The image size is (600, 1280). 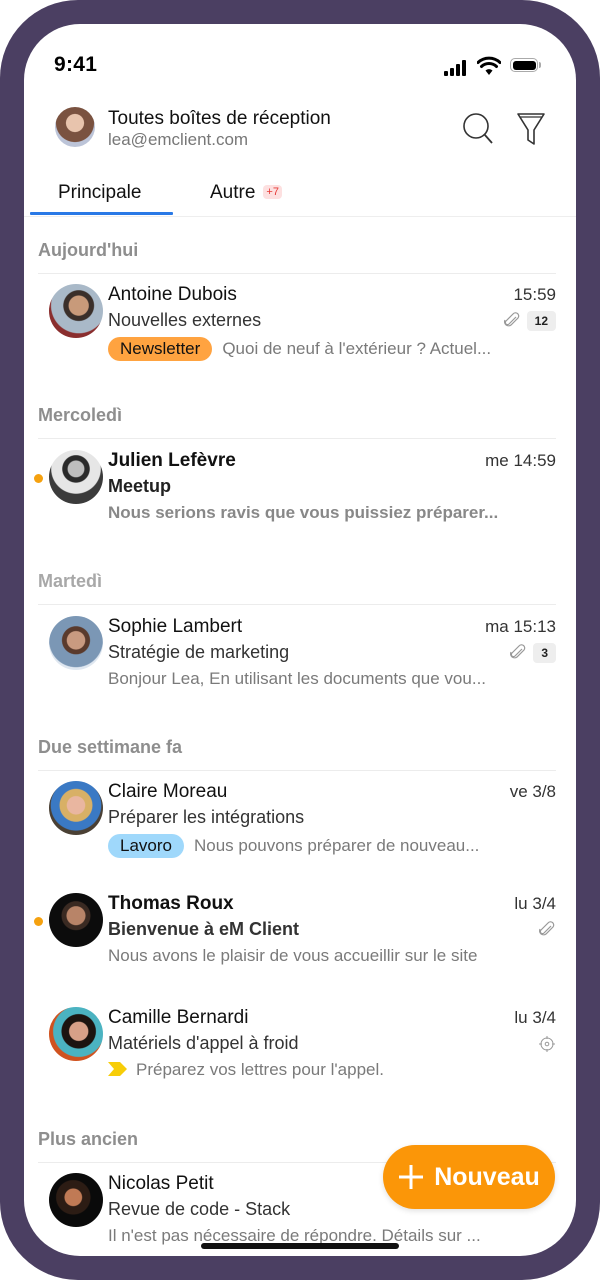 What do you see at coordinates (80, 415) in the screenshot?
I see `section-label: Mercoledì` at bounding box center [80, 415].